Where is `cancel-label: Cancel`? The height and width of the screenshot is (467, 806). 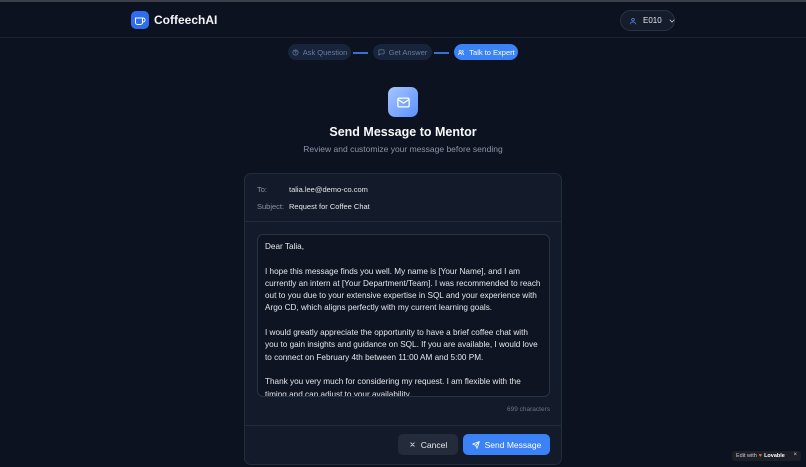
cancel-label: Cancel is located at coordinates (434, 444).